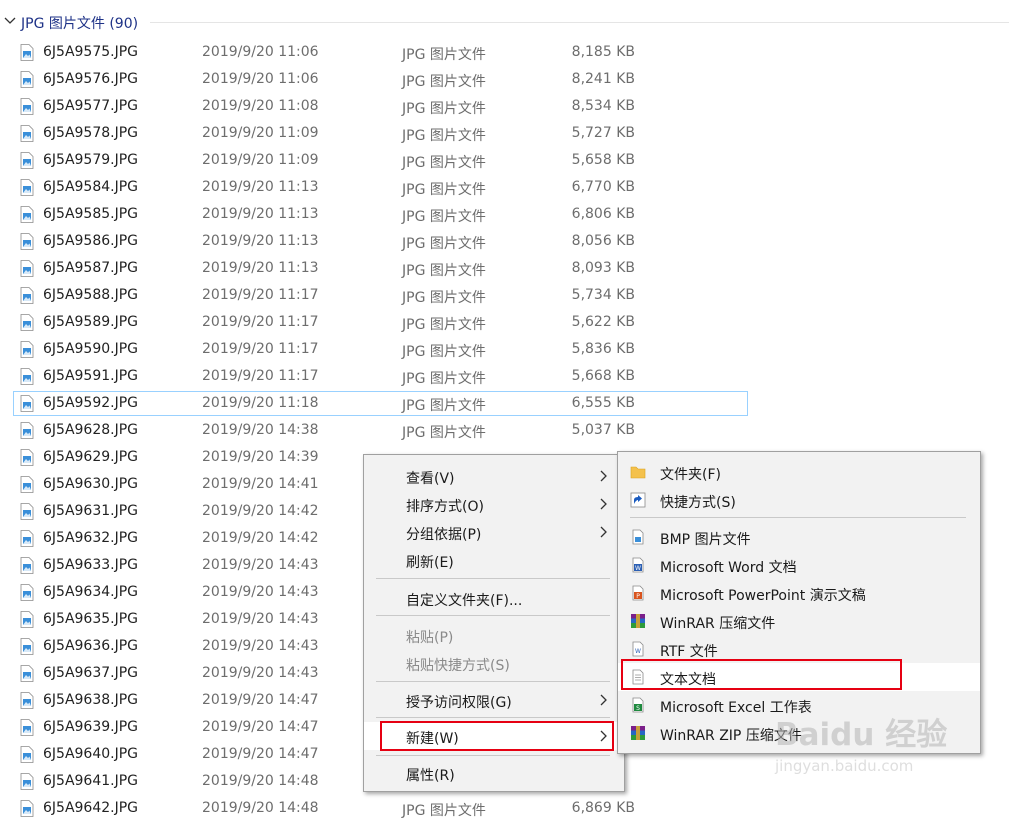 Image resolution: width=1009 pixels, height=823 pixels. I want to click on group-header: JPG 图片文件 (90), so click(504, 22).